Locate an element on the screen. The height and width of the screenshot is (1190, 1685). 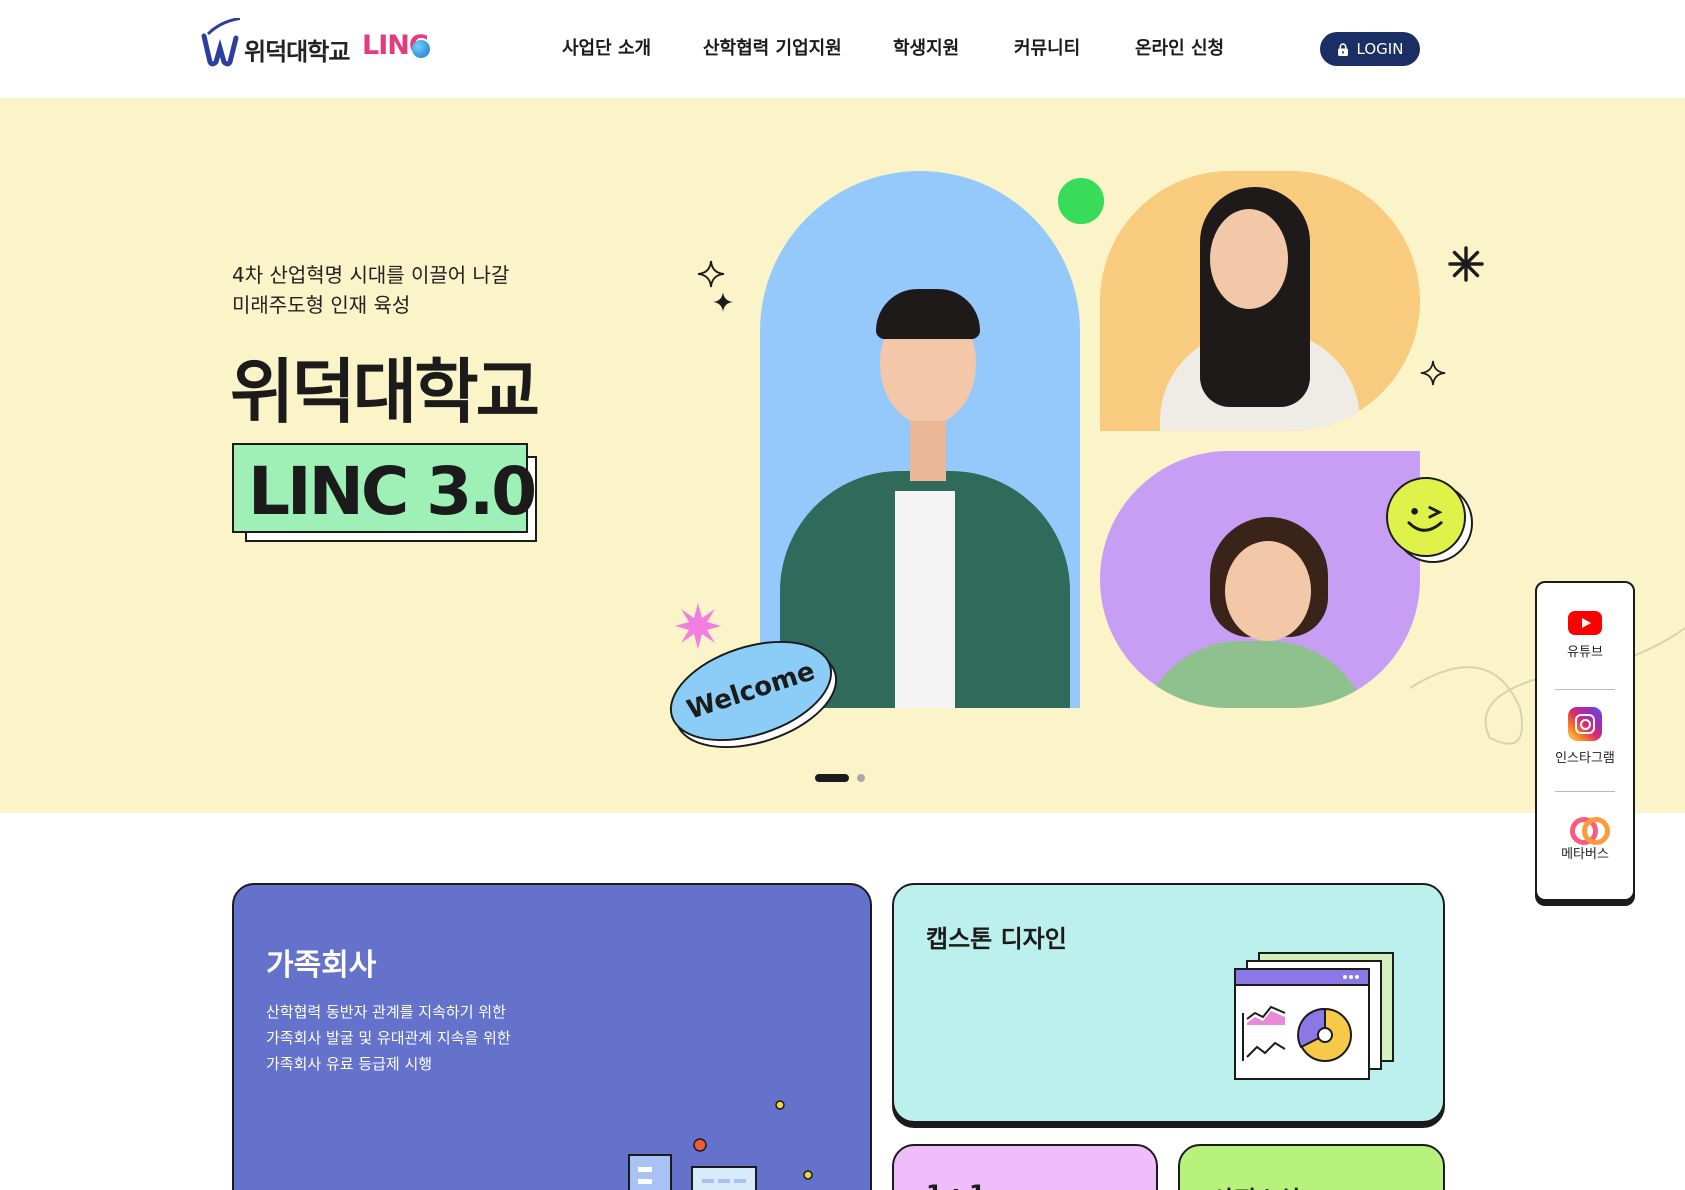
pink-card-title: 1 is located at coordinates (956, 1185).